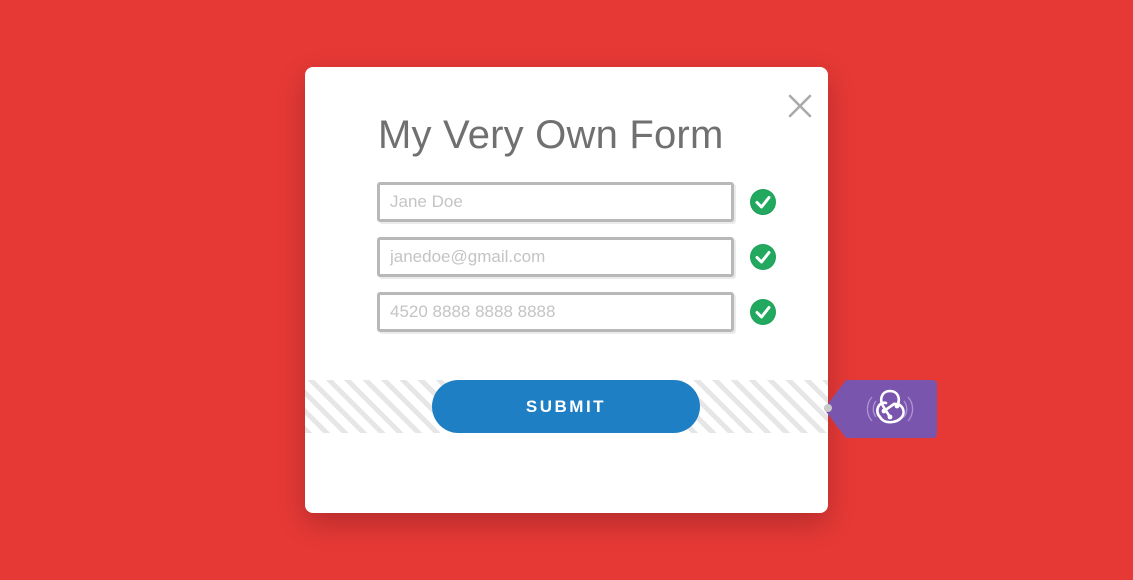  Describe the element at coordinates (555, 312) in the screenshot. I see `card-number-input` at that location.